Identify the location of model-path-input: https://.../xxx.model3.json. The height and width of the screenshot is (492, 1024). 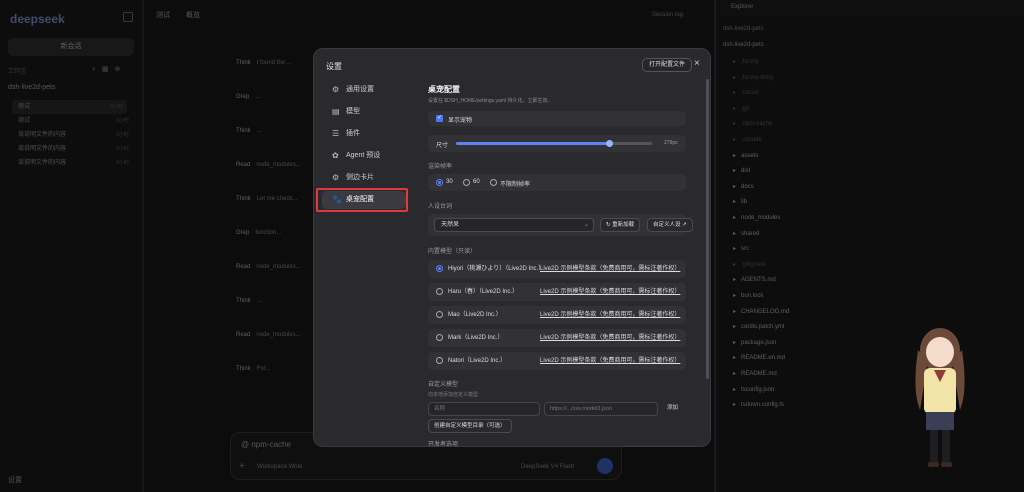
(601, 409).